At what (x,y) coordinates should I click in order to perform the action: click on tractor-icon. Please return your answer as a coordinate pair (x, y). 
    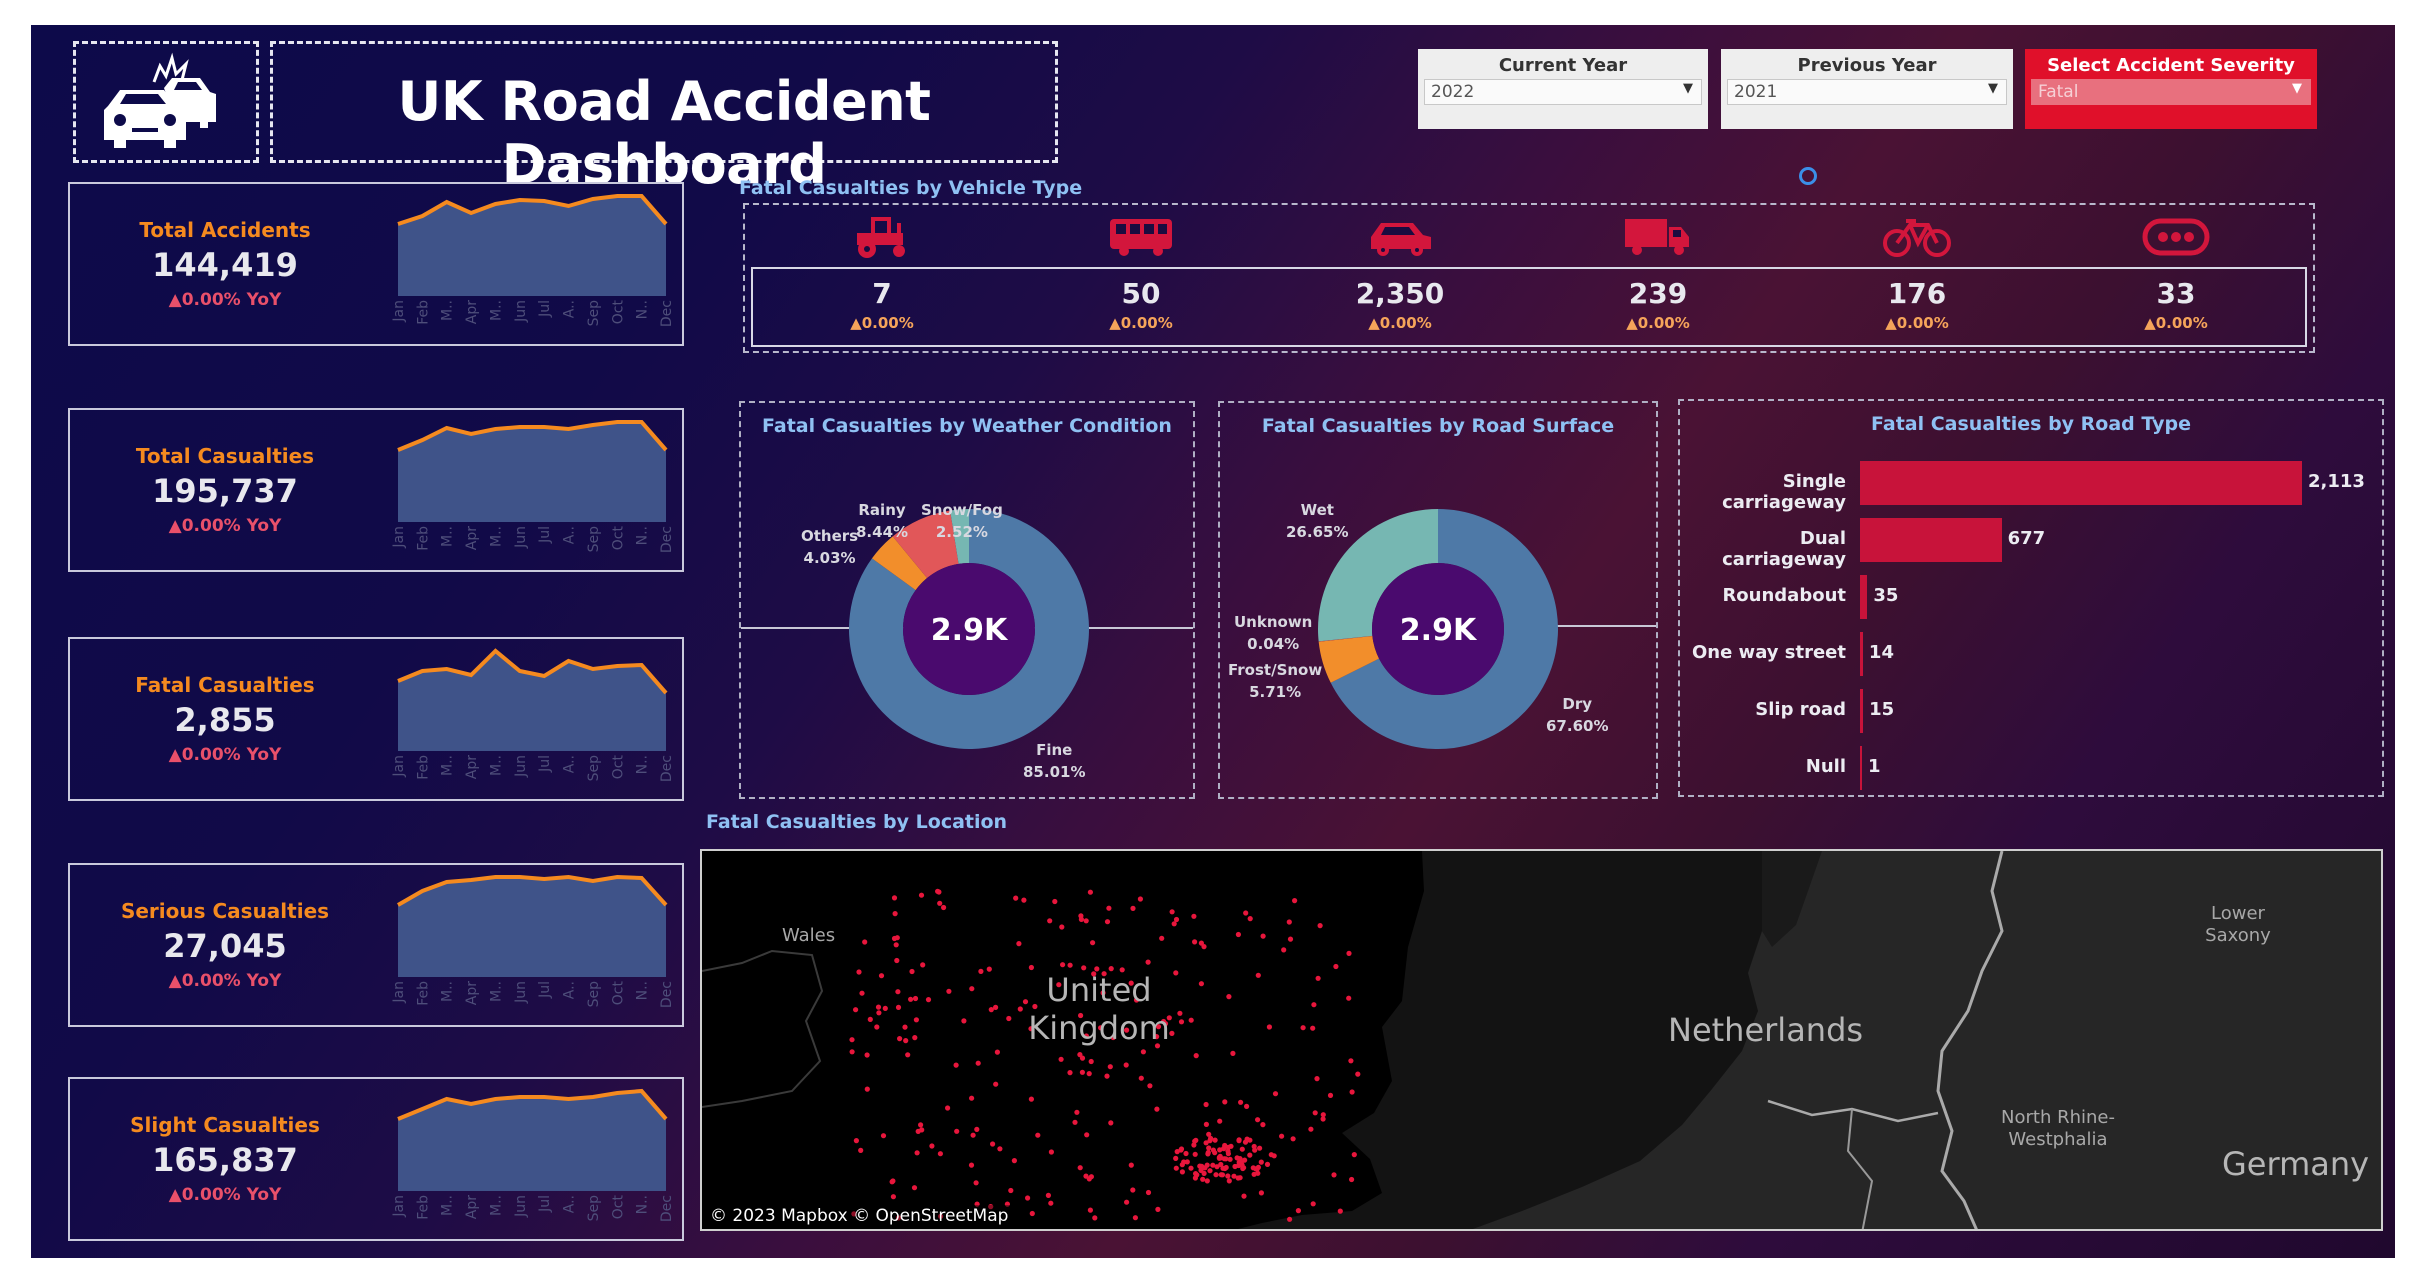
    Looking at the image, I should click on (882, 239).